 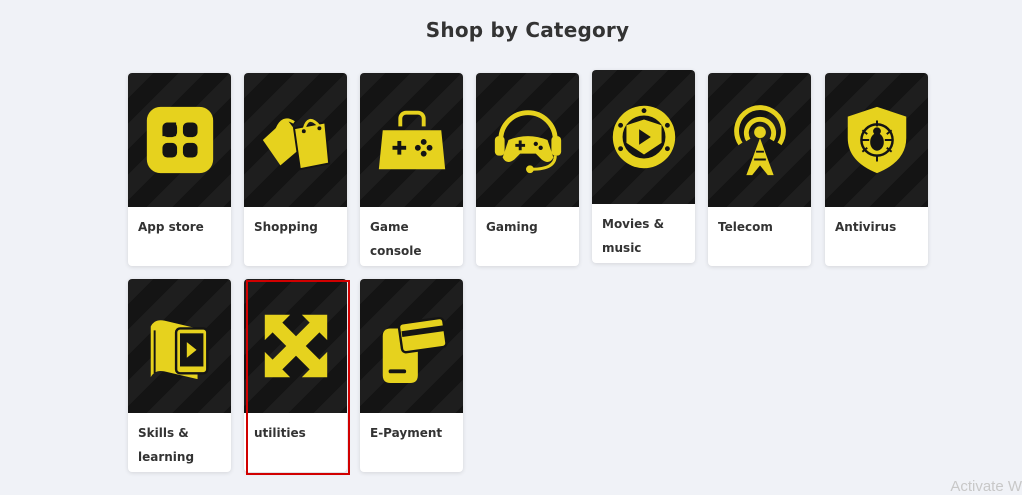 I want to click on category-label: Game console, so click(x=396, y=239).